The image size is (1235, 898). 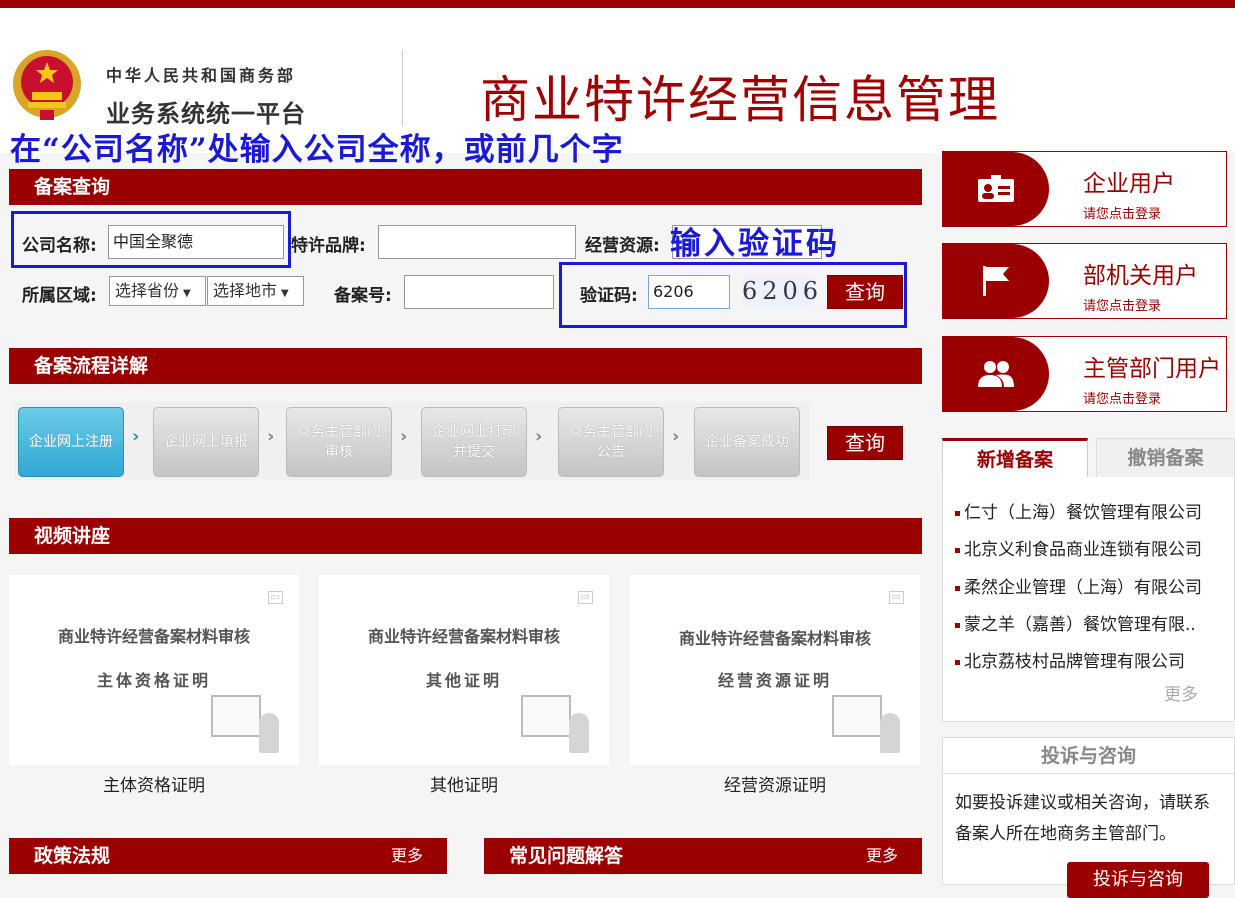 I want to click on list-item: 北京义利食品商业连锁有限公司, so click(x=1082, y=547).